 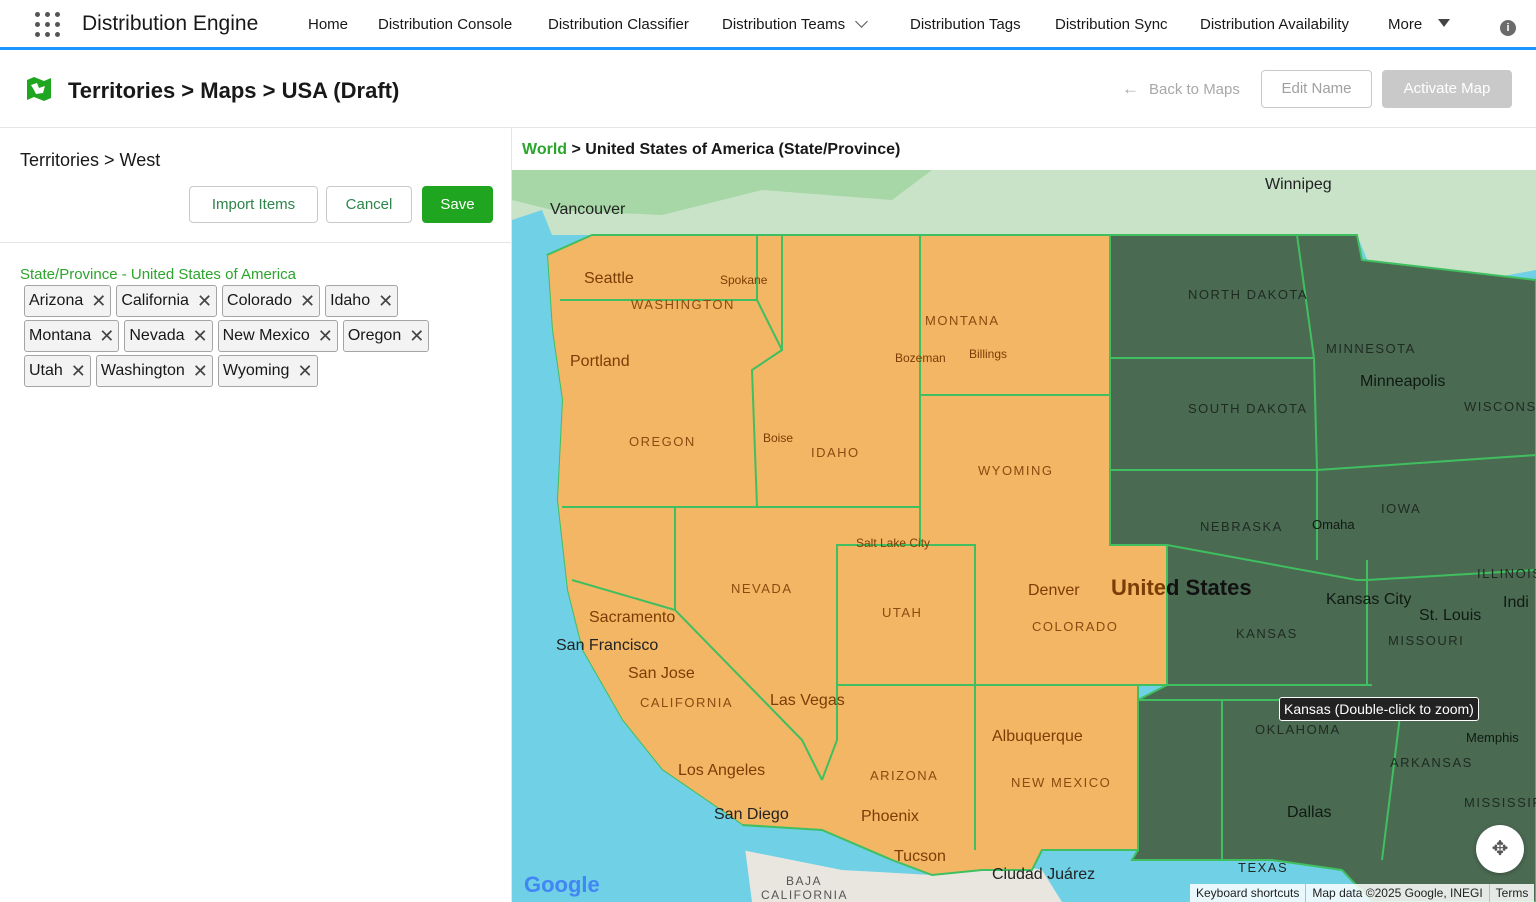 I want to click on divider, so click(x=256, y=242).